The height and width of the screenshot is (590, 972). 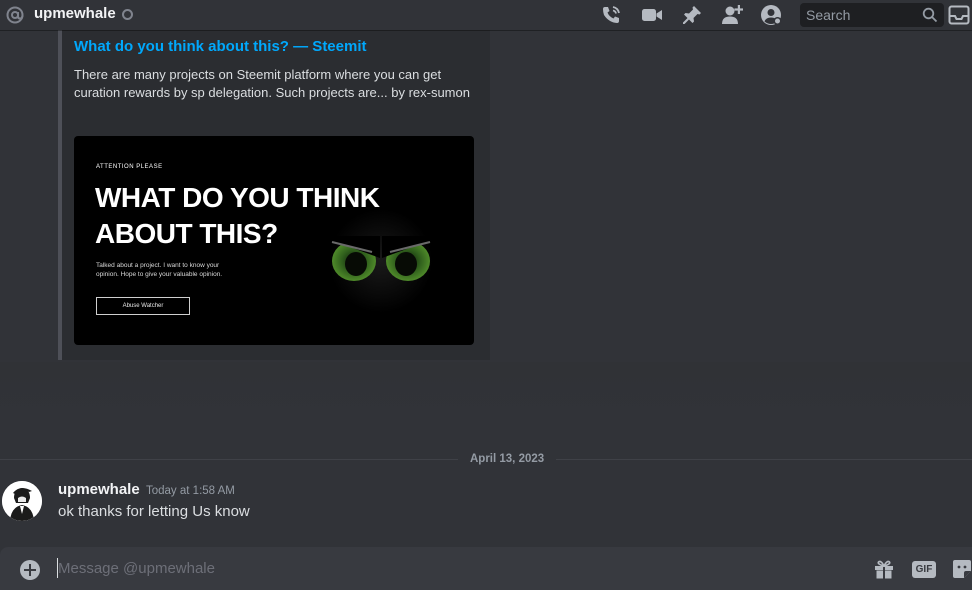 I want to click on sticker-icon, so click(x=962, y=569).